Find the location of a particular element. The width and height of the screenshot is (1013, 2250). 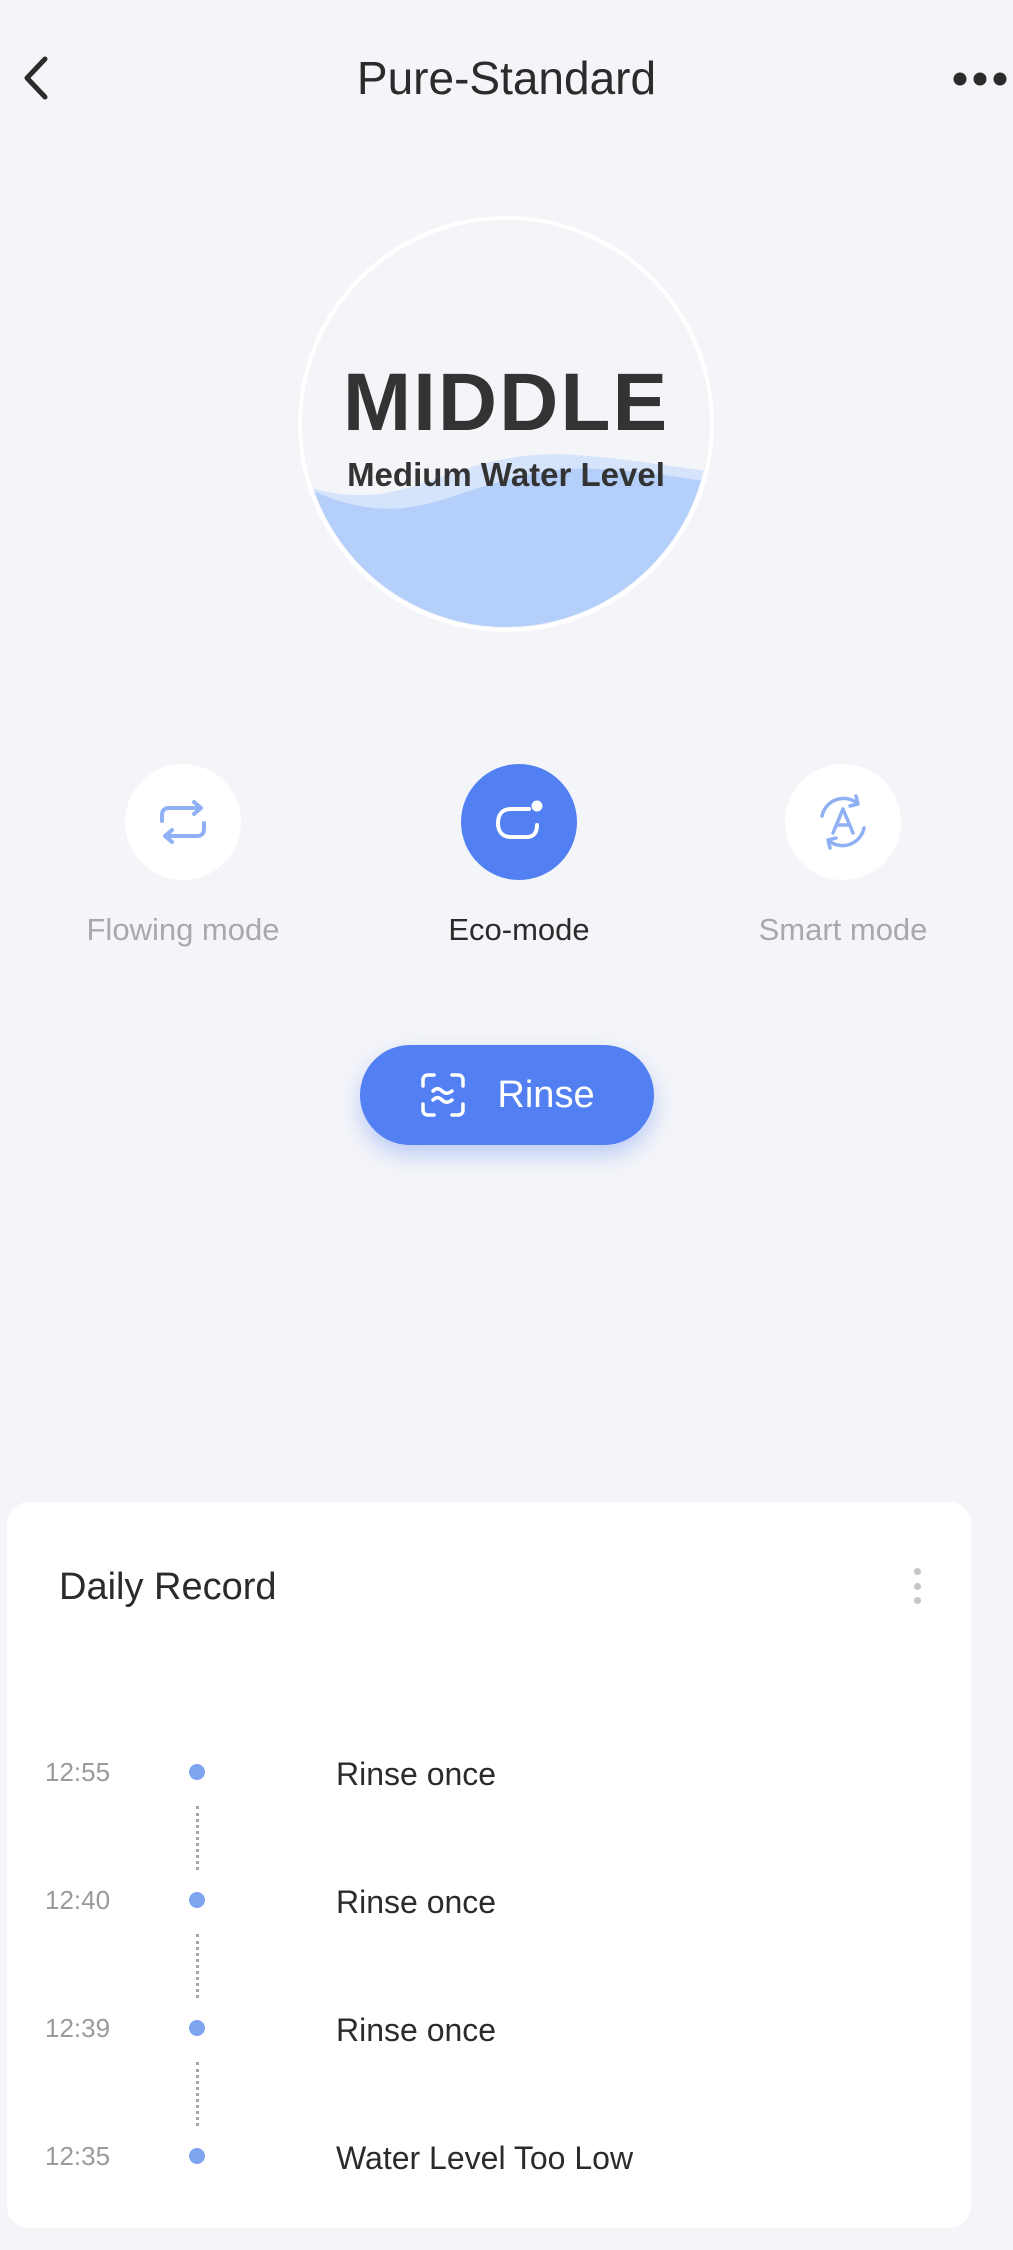

water-level-value: MIDDLE is located at coordinates (506, 402).